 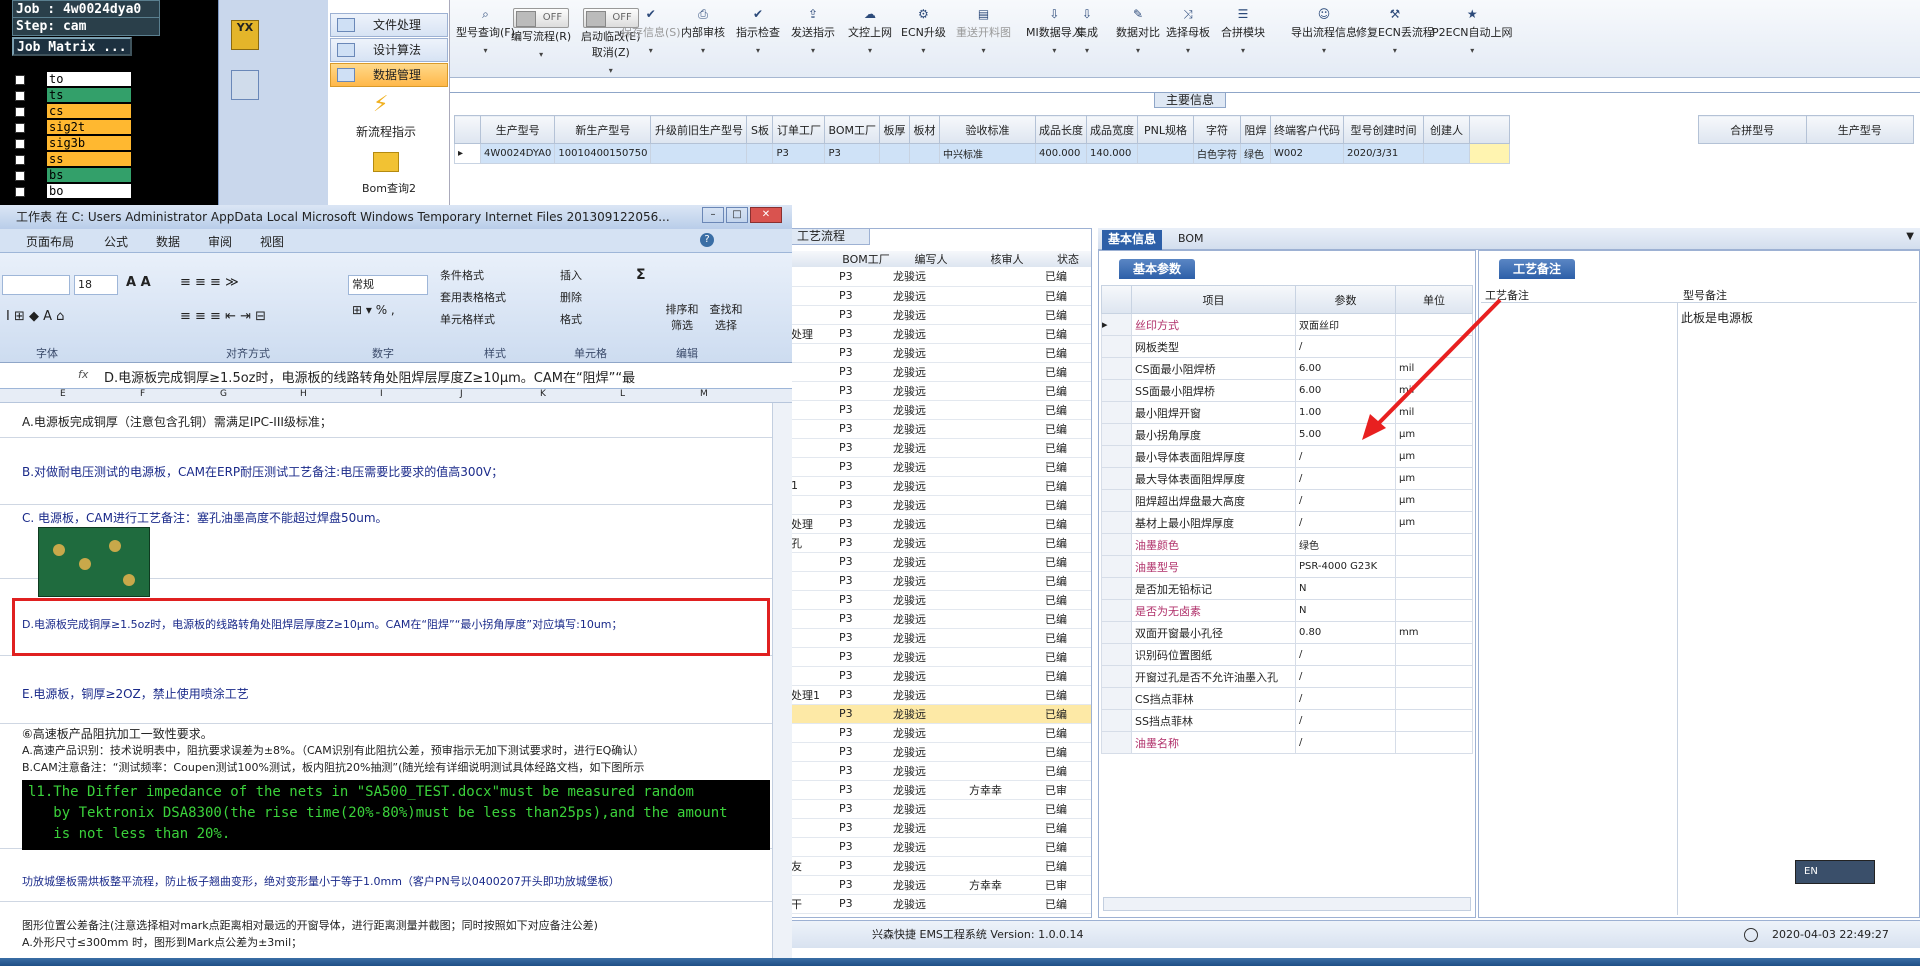 What do you see at coordinates (72, 95) in the screenshot?
I see `layer-row: ts` at bounding box center [72, 95].